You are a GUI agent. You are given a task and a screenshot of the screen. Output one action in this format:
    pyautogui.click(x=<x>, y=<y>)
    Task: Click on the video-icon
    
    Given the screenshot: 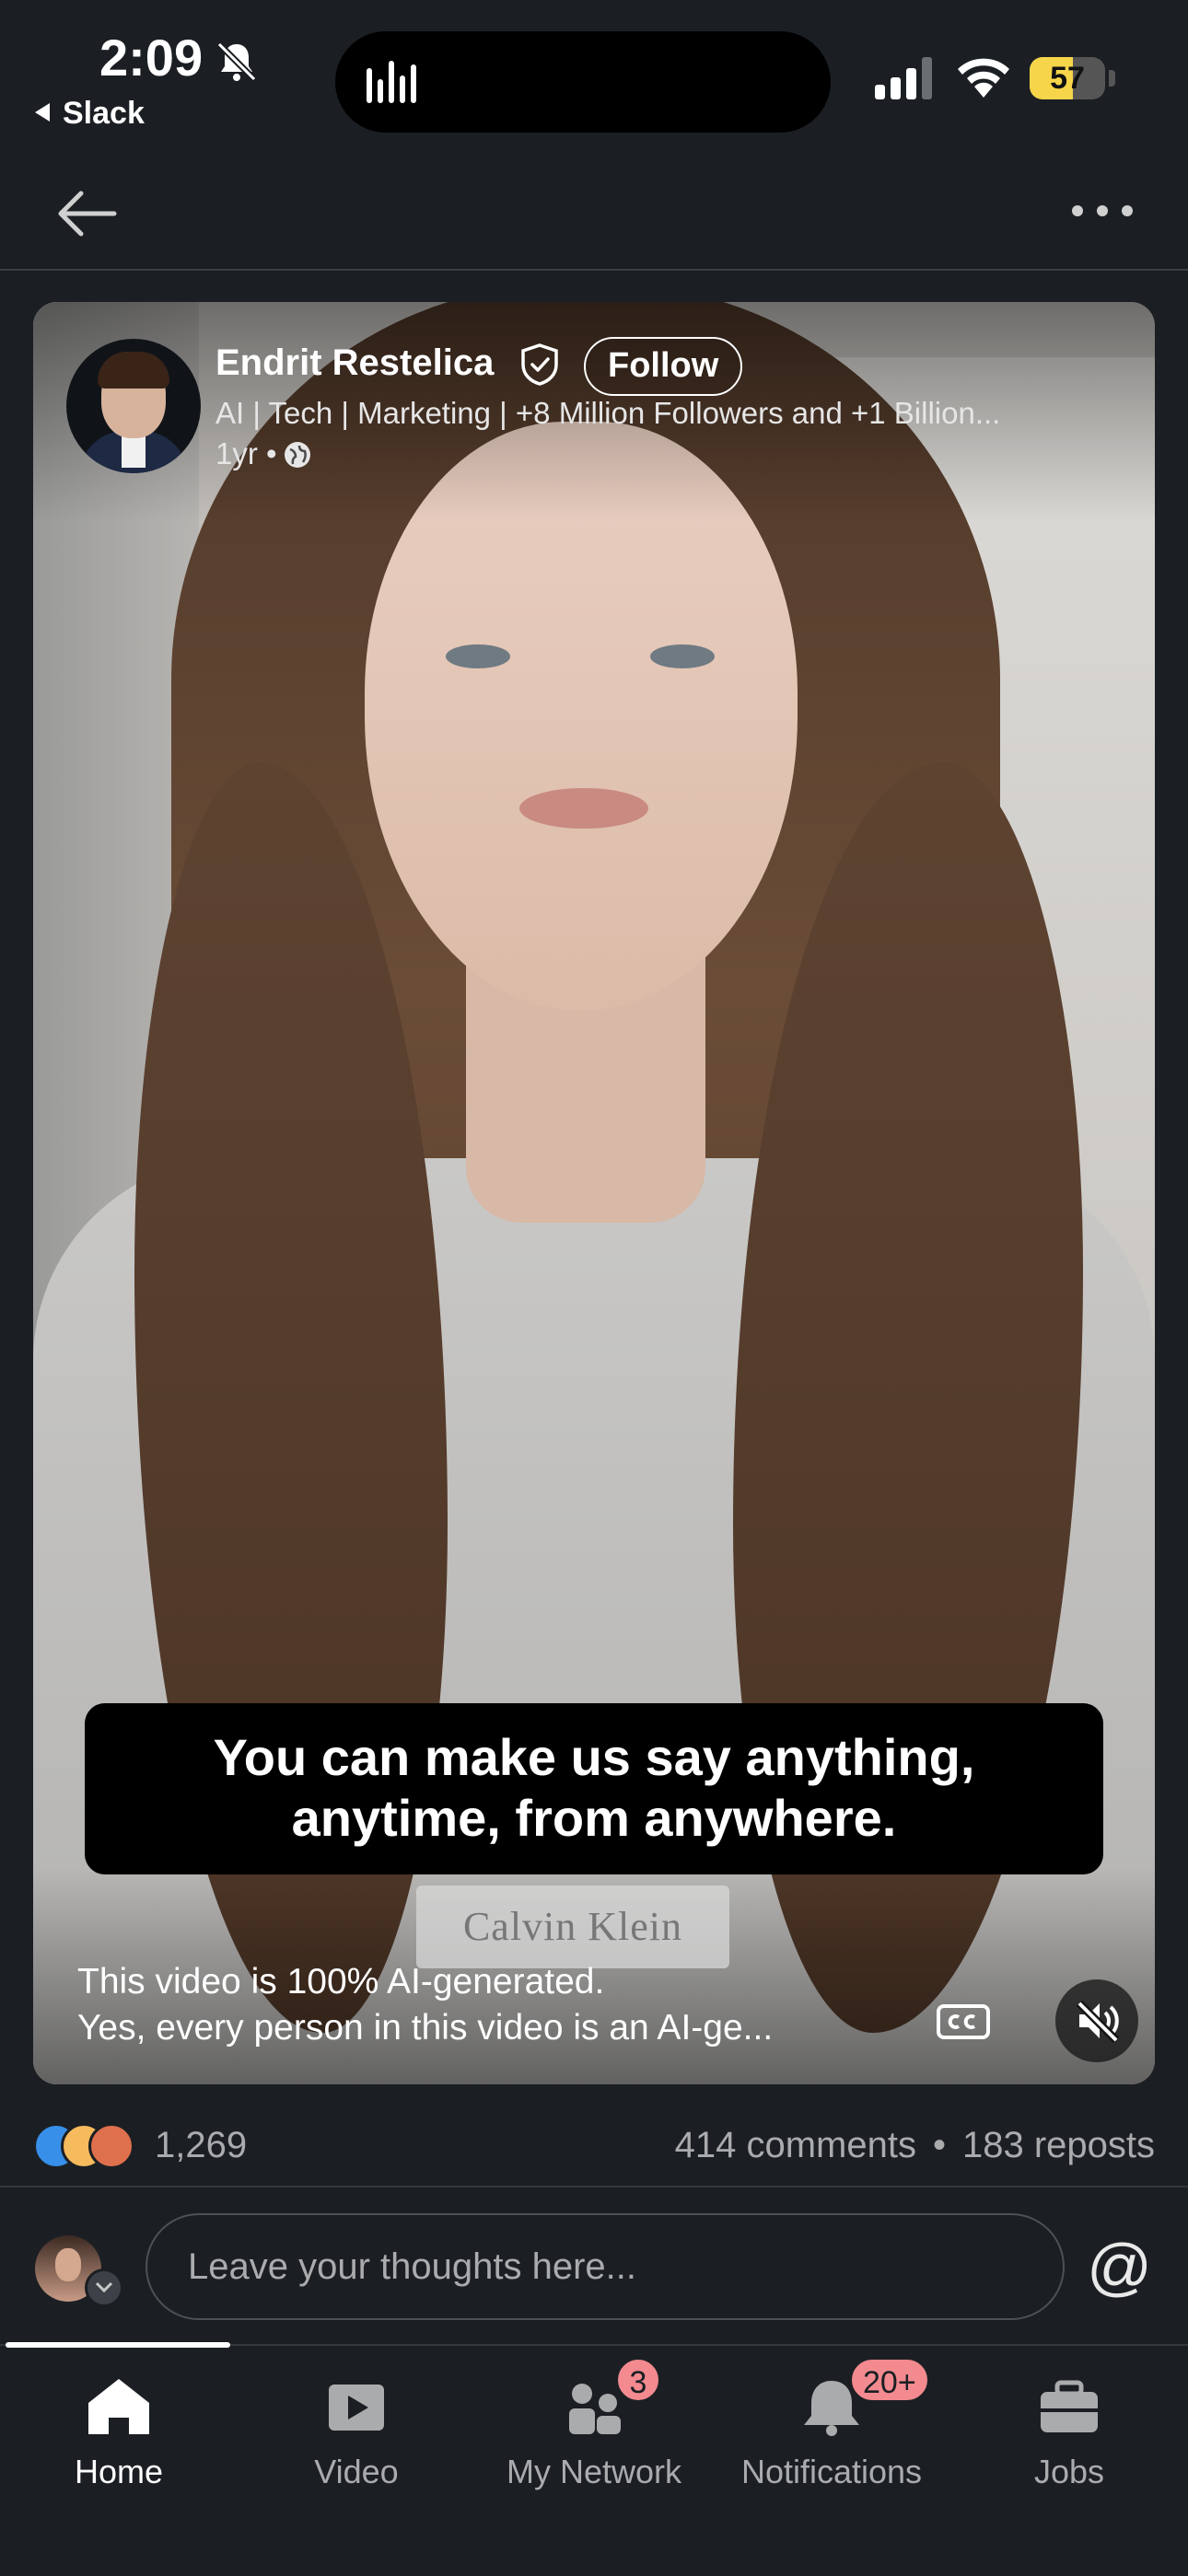 What is the action you would take?
    pyautogui.click(x=356, y=2408)
    